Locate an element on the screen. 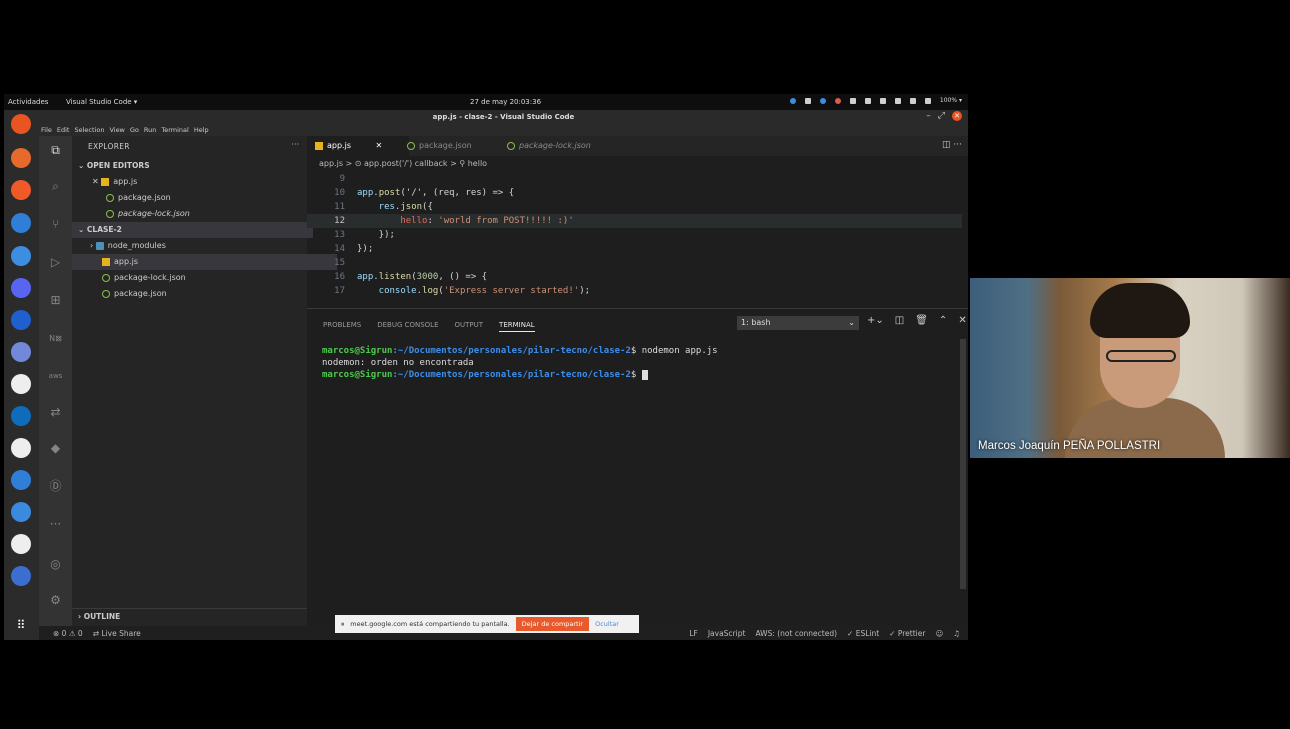 This screenshot has height=729, width=1290. aws-status: AWS: (not connected) is located at coordinates (796, 633).